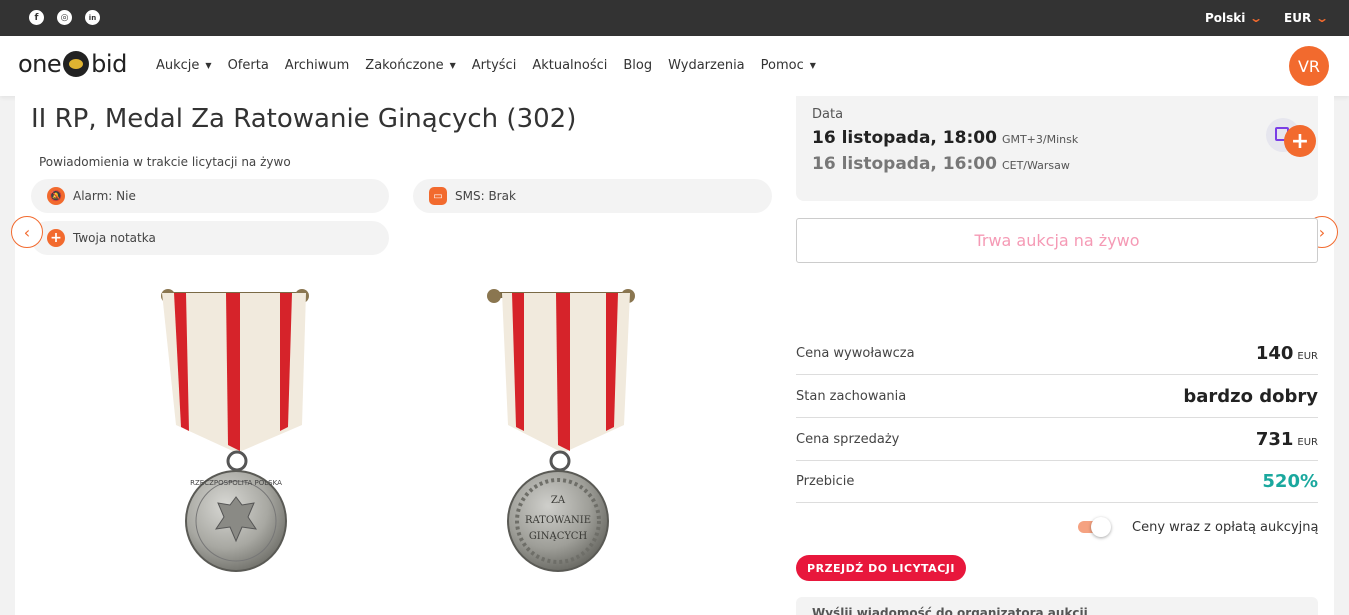 Image resolution: width=1349 pixels, height=615 pixels. Describe the element at coordinates (1057, 240) in the screenshot. I see `live-auction-button: Trwa aukcja na żywo` at that location.